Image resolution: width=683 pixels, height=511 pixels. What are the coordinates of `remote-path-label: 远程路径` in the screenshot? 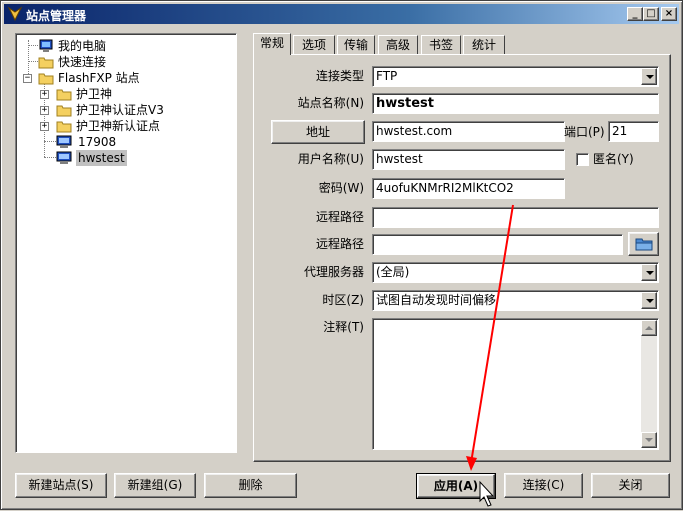 It's located at (339, 217).